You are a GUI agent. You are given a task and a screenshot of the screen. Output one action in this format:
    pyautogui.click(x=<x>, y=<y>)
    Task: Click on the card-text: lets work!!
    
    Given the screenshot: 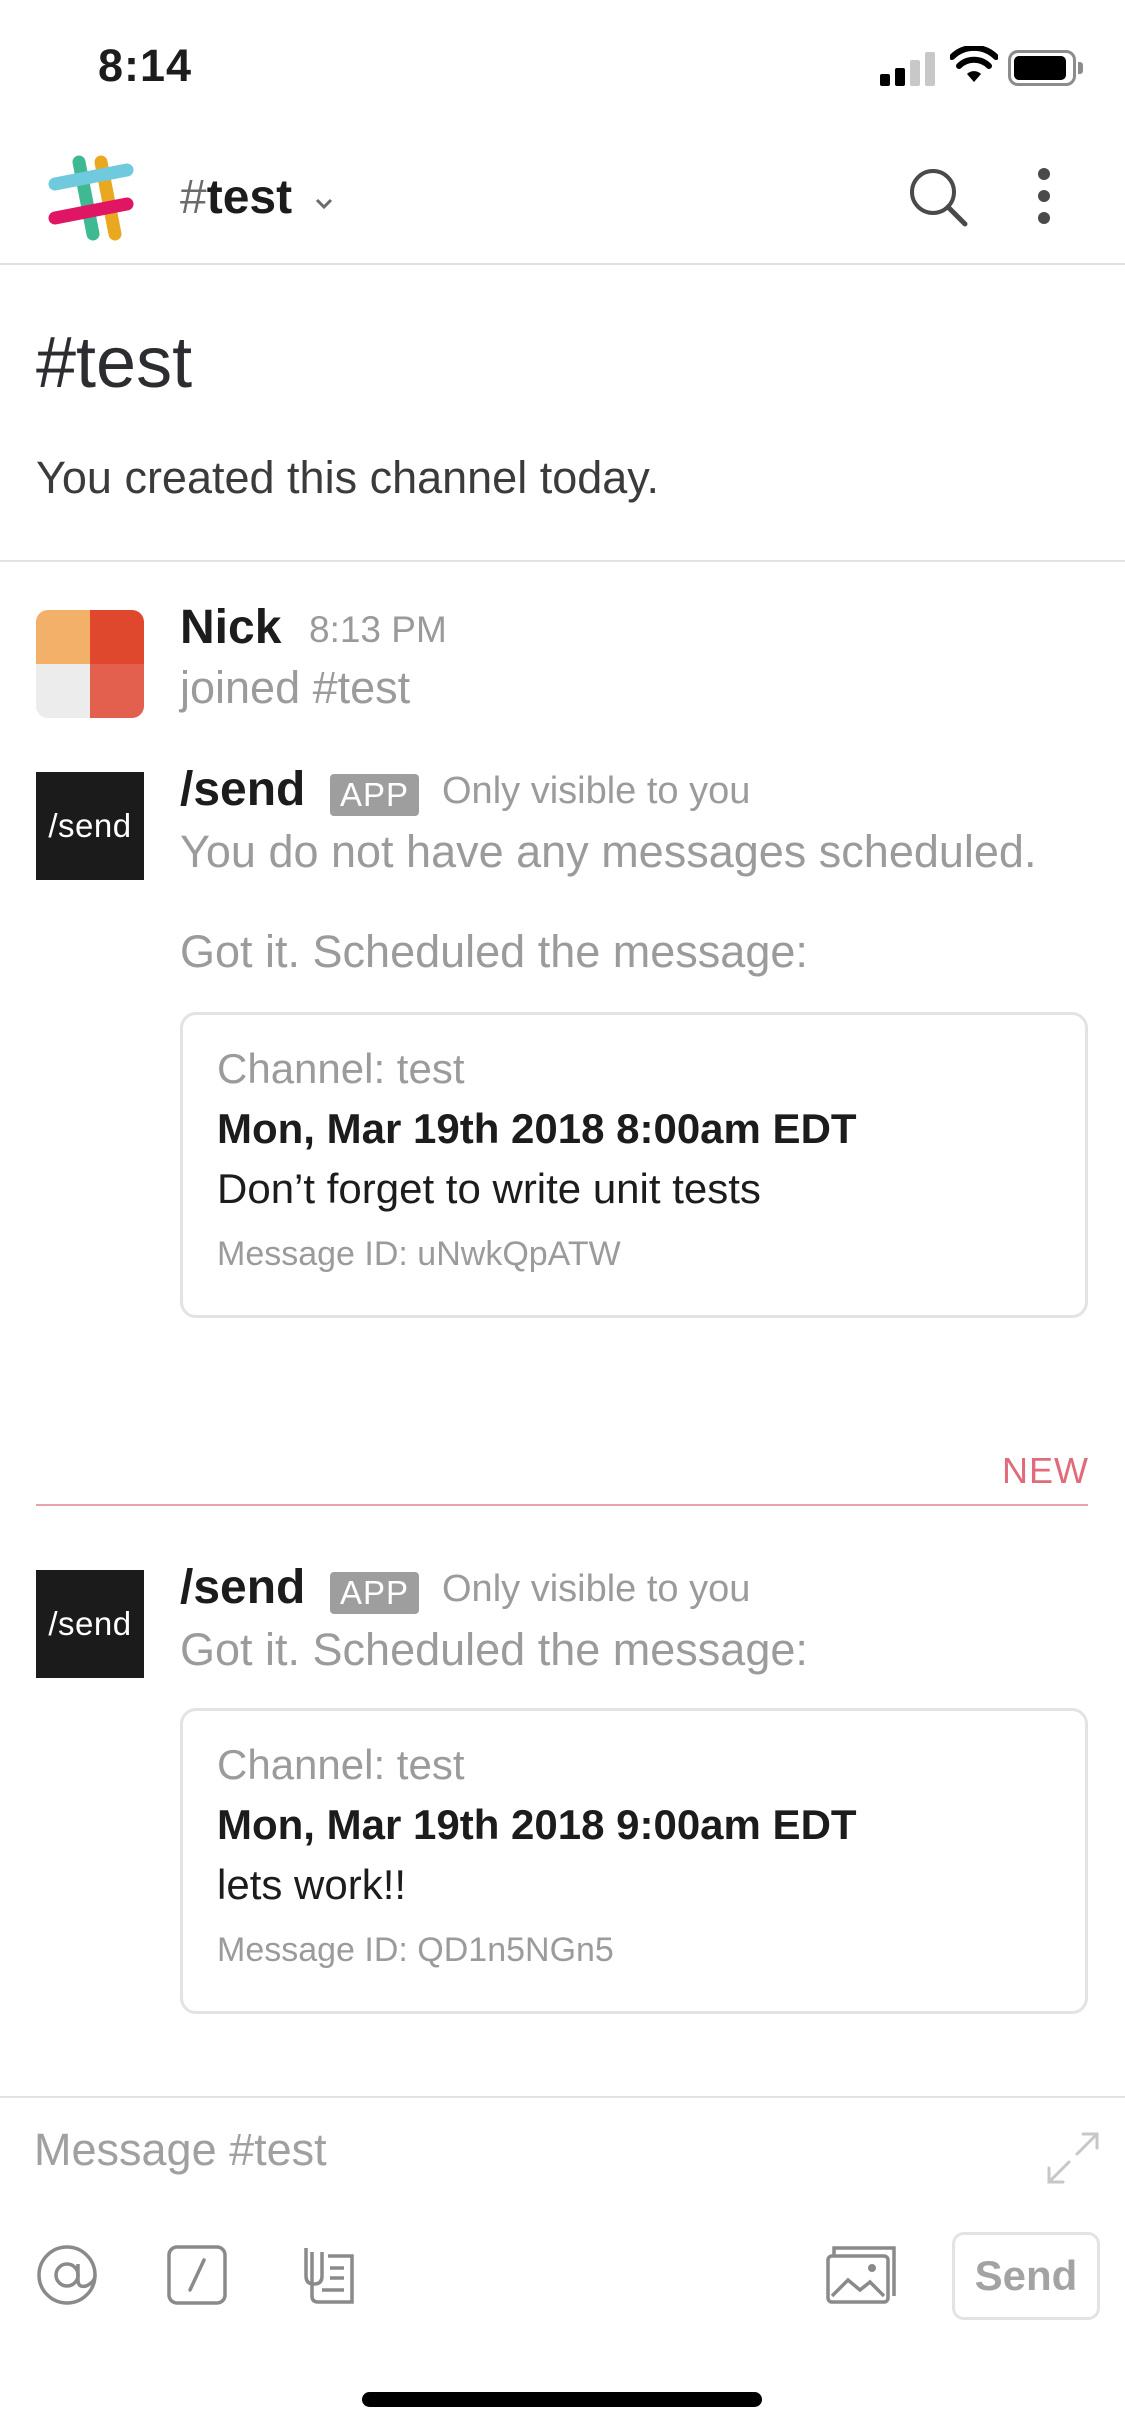 What is the action you would take?
    pyautogui.click(x=312, y=1884)
    